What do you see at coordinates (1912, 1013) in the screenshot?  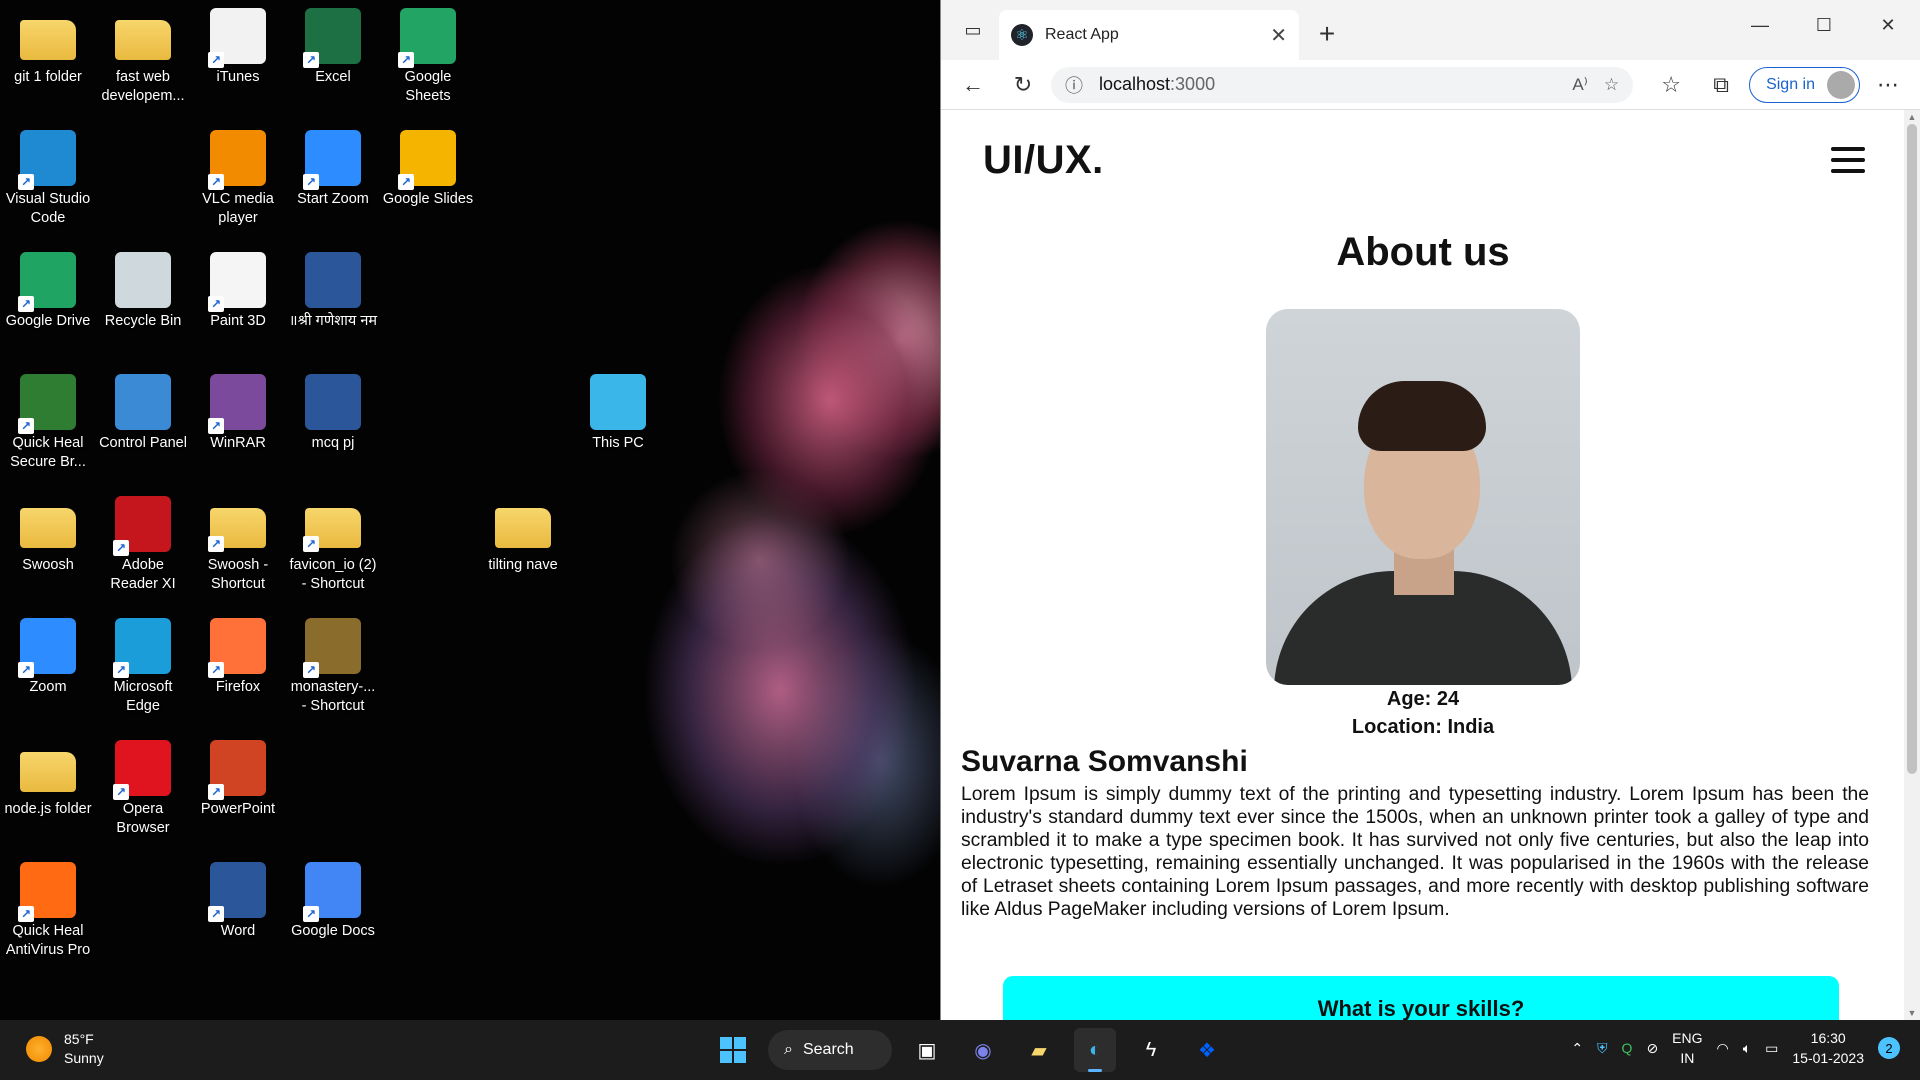 I see `scroll-down-arrow: ▼` at bounding box center [1912, 1013].